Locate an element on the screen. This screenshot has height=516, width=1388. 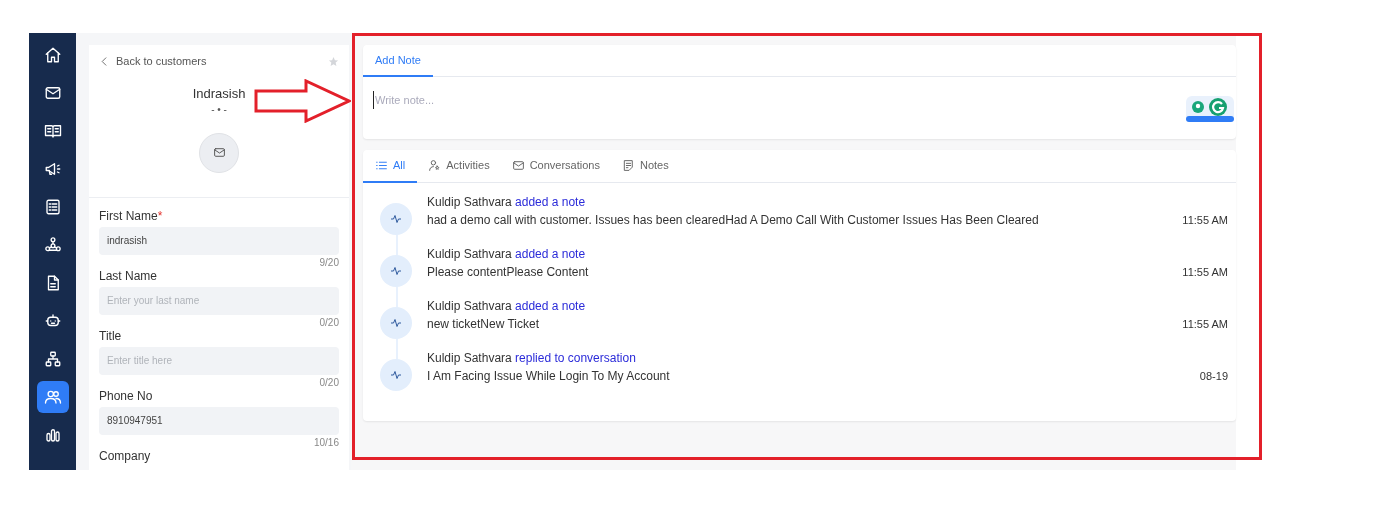
tab: Add Note is located at coordinates (398, 61).